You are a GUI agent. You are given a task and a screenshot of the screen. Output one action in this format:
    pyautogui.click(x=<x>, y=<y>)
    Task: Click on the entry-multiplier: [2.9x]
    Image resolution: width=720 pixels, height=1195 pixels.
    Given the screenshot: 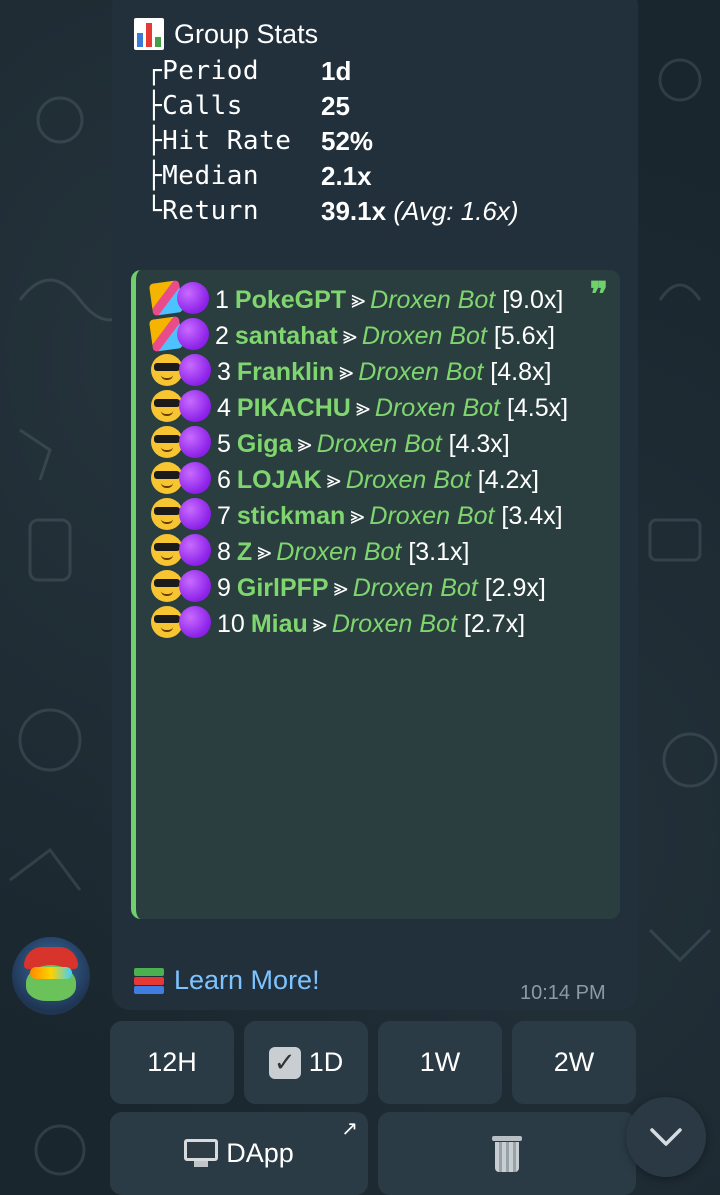 What is the action you would take?
    pyautogui.click(x=515, y=588)
    